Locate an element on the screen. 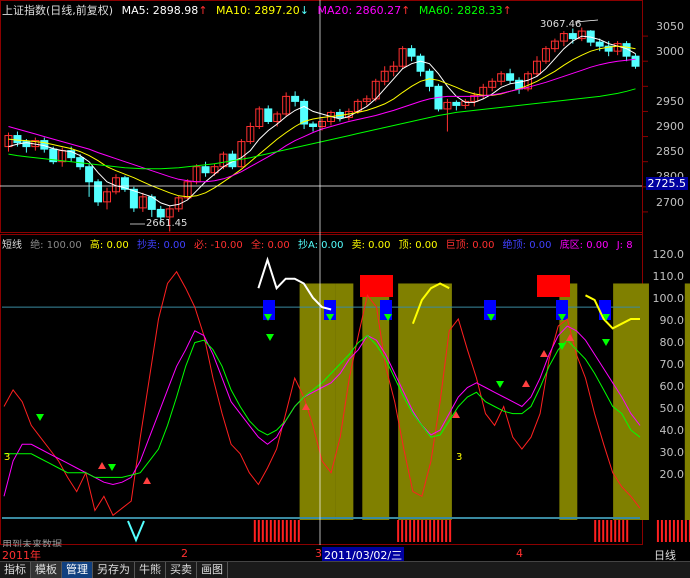  main-axis-tick: 3050 is located at coordinates (670, 26).